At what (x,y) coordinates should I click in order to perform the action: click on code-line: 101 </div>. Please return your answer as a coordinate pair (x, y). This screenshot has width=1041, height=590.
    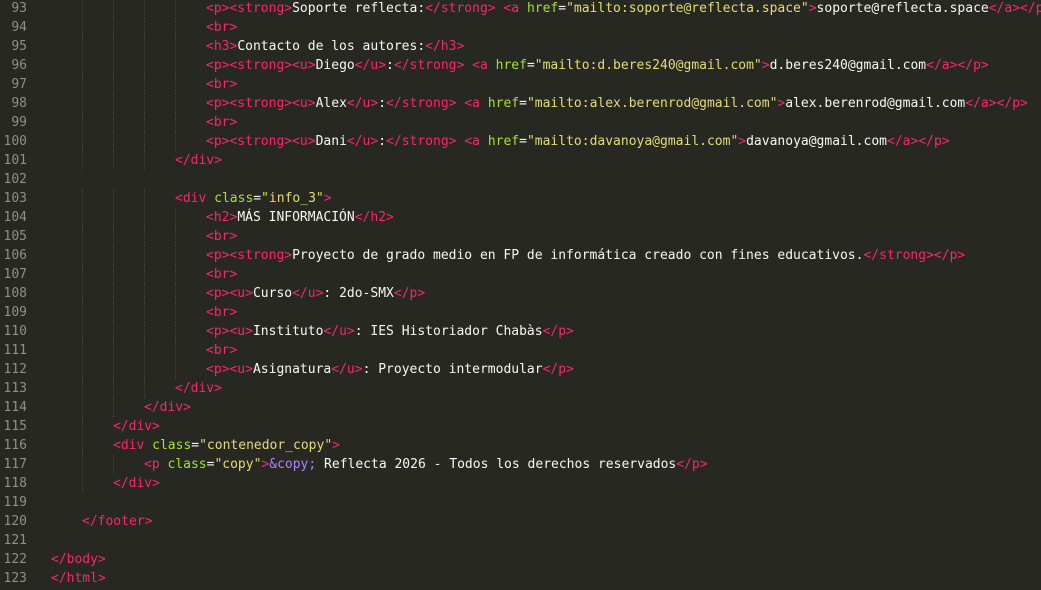
    Looking at the image, I should click on (520, 160).